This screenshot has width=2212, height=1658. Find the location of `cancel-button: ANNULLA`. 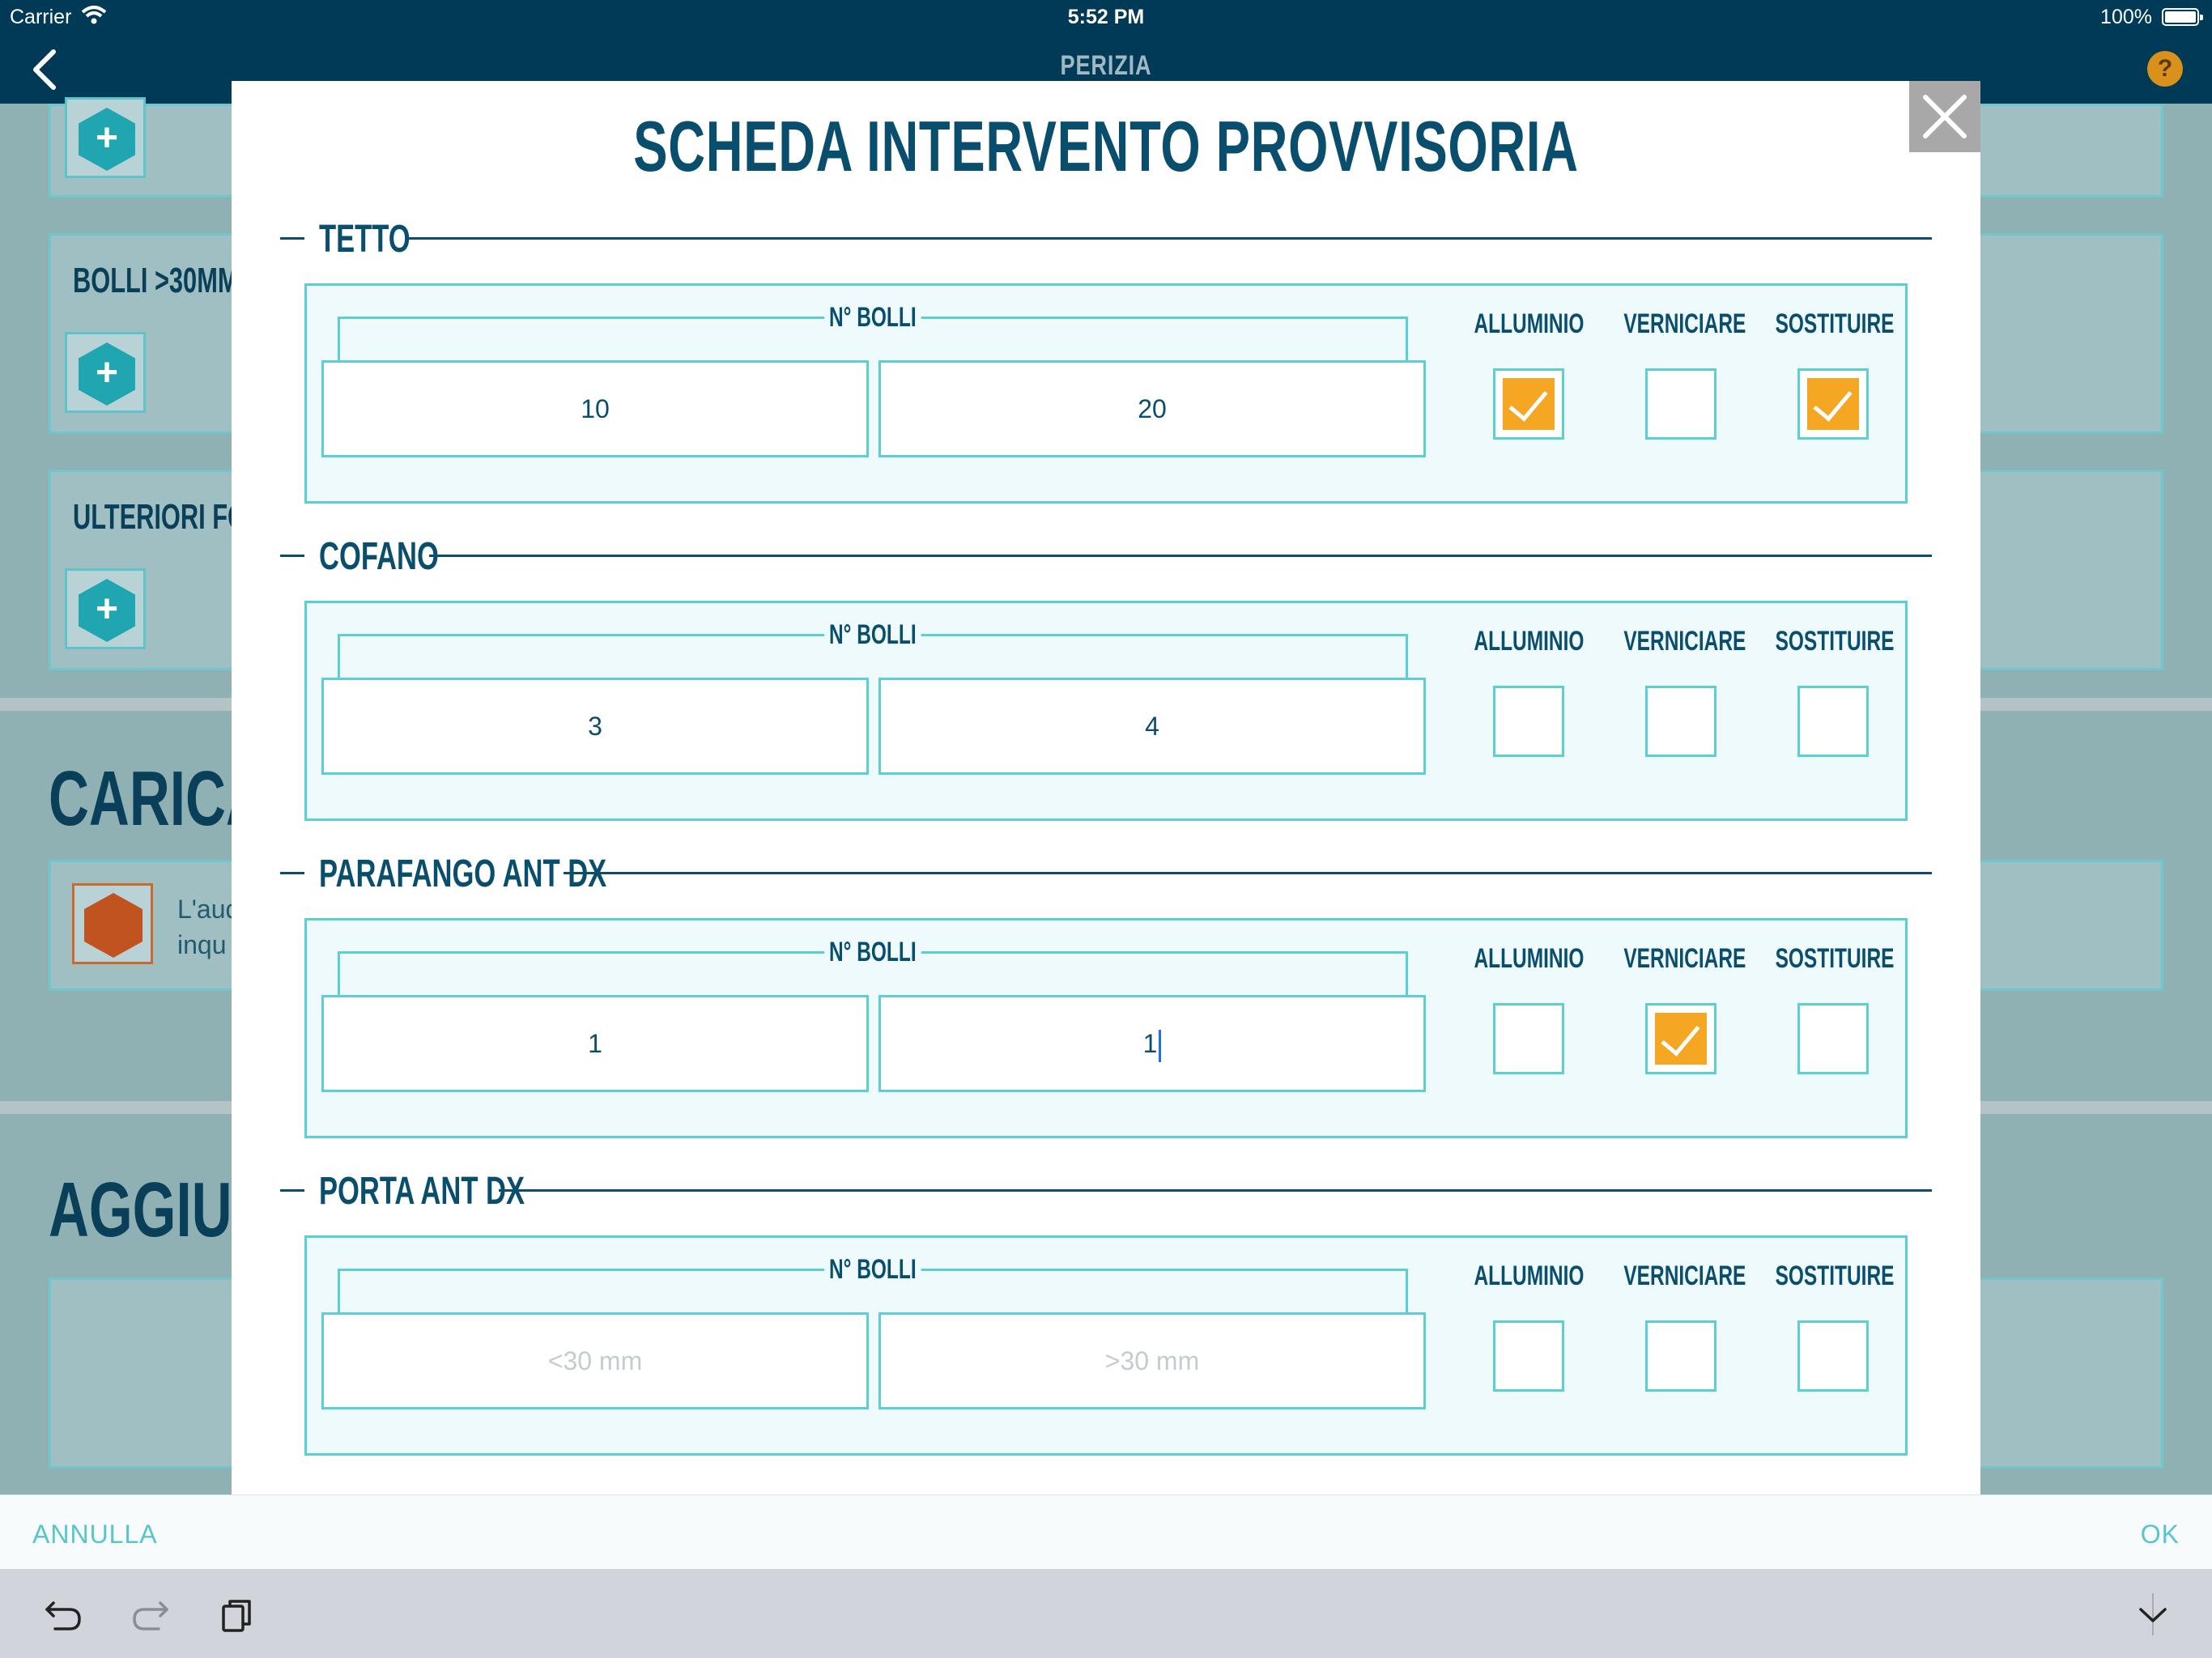

cancel-button: ANNULLA is located at coordinates (95, 1535).